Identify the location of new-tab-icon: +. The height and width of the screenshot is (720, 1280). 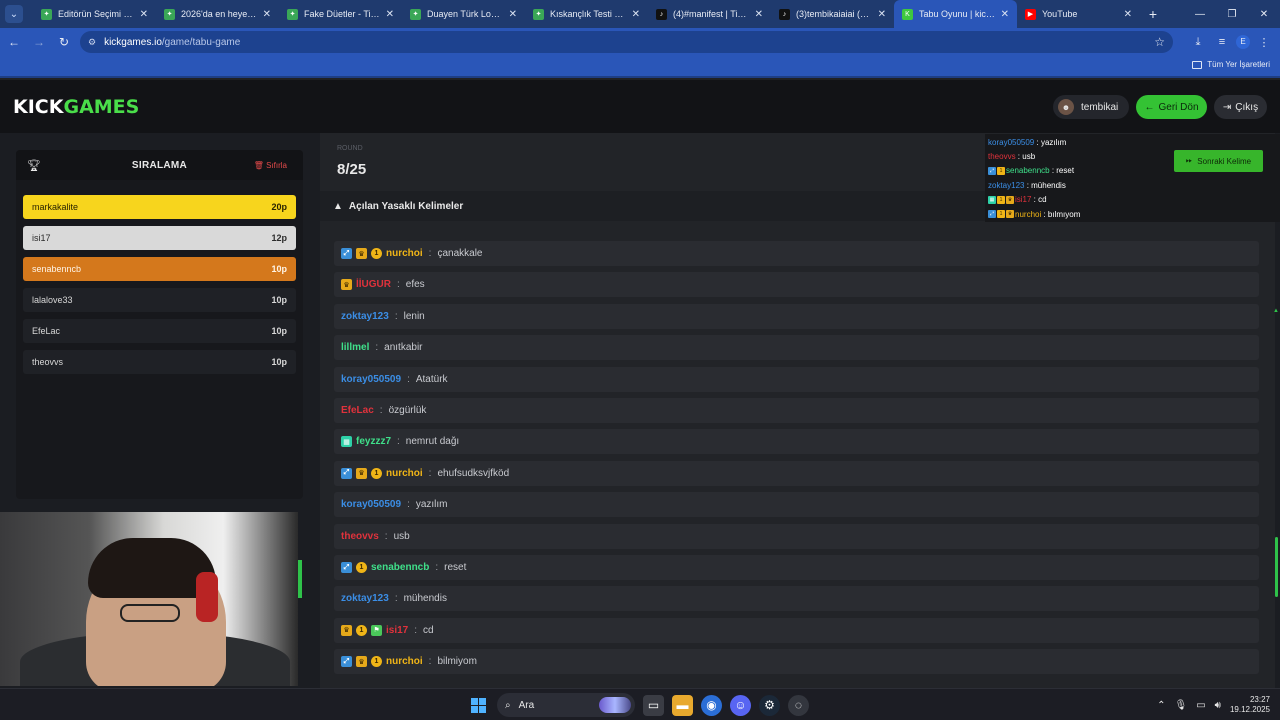
(1153, 14).